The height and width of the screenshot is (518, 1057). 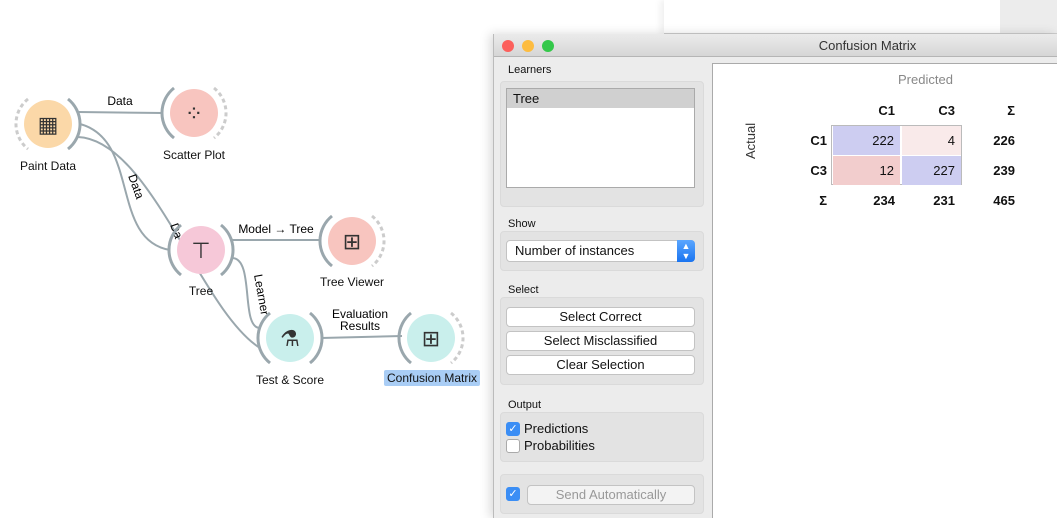 What do you see at coordinates (867, 45) in the screenshot?
I see `window-title: Confusion Matrix` at bounding box center [867, 45].